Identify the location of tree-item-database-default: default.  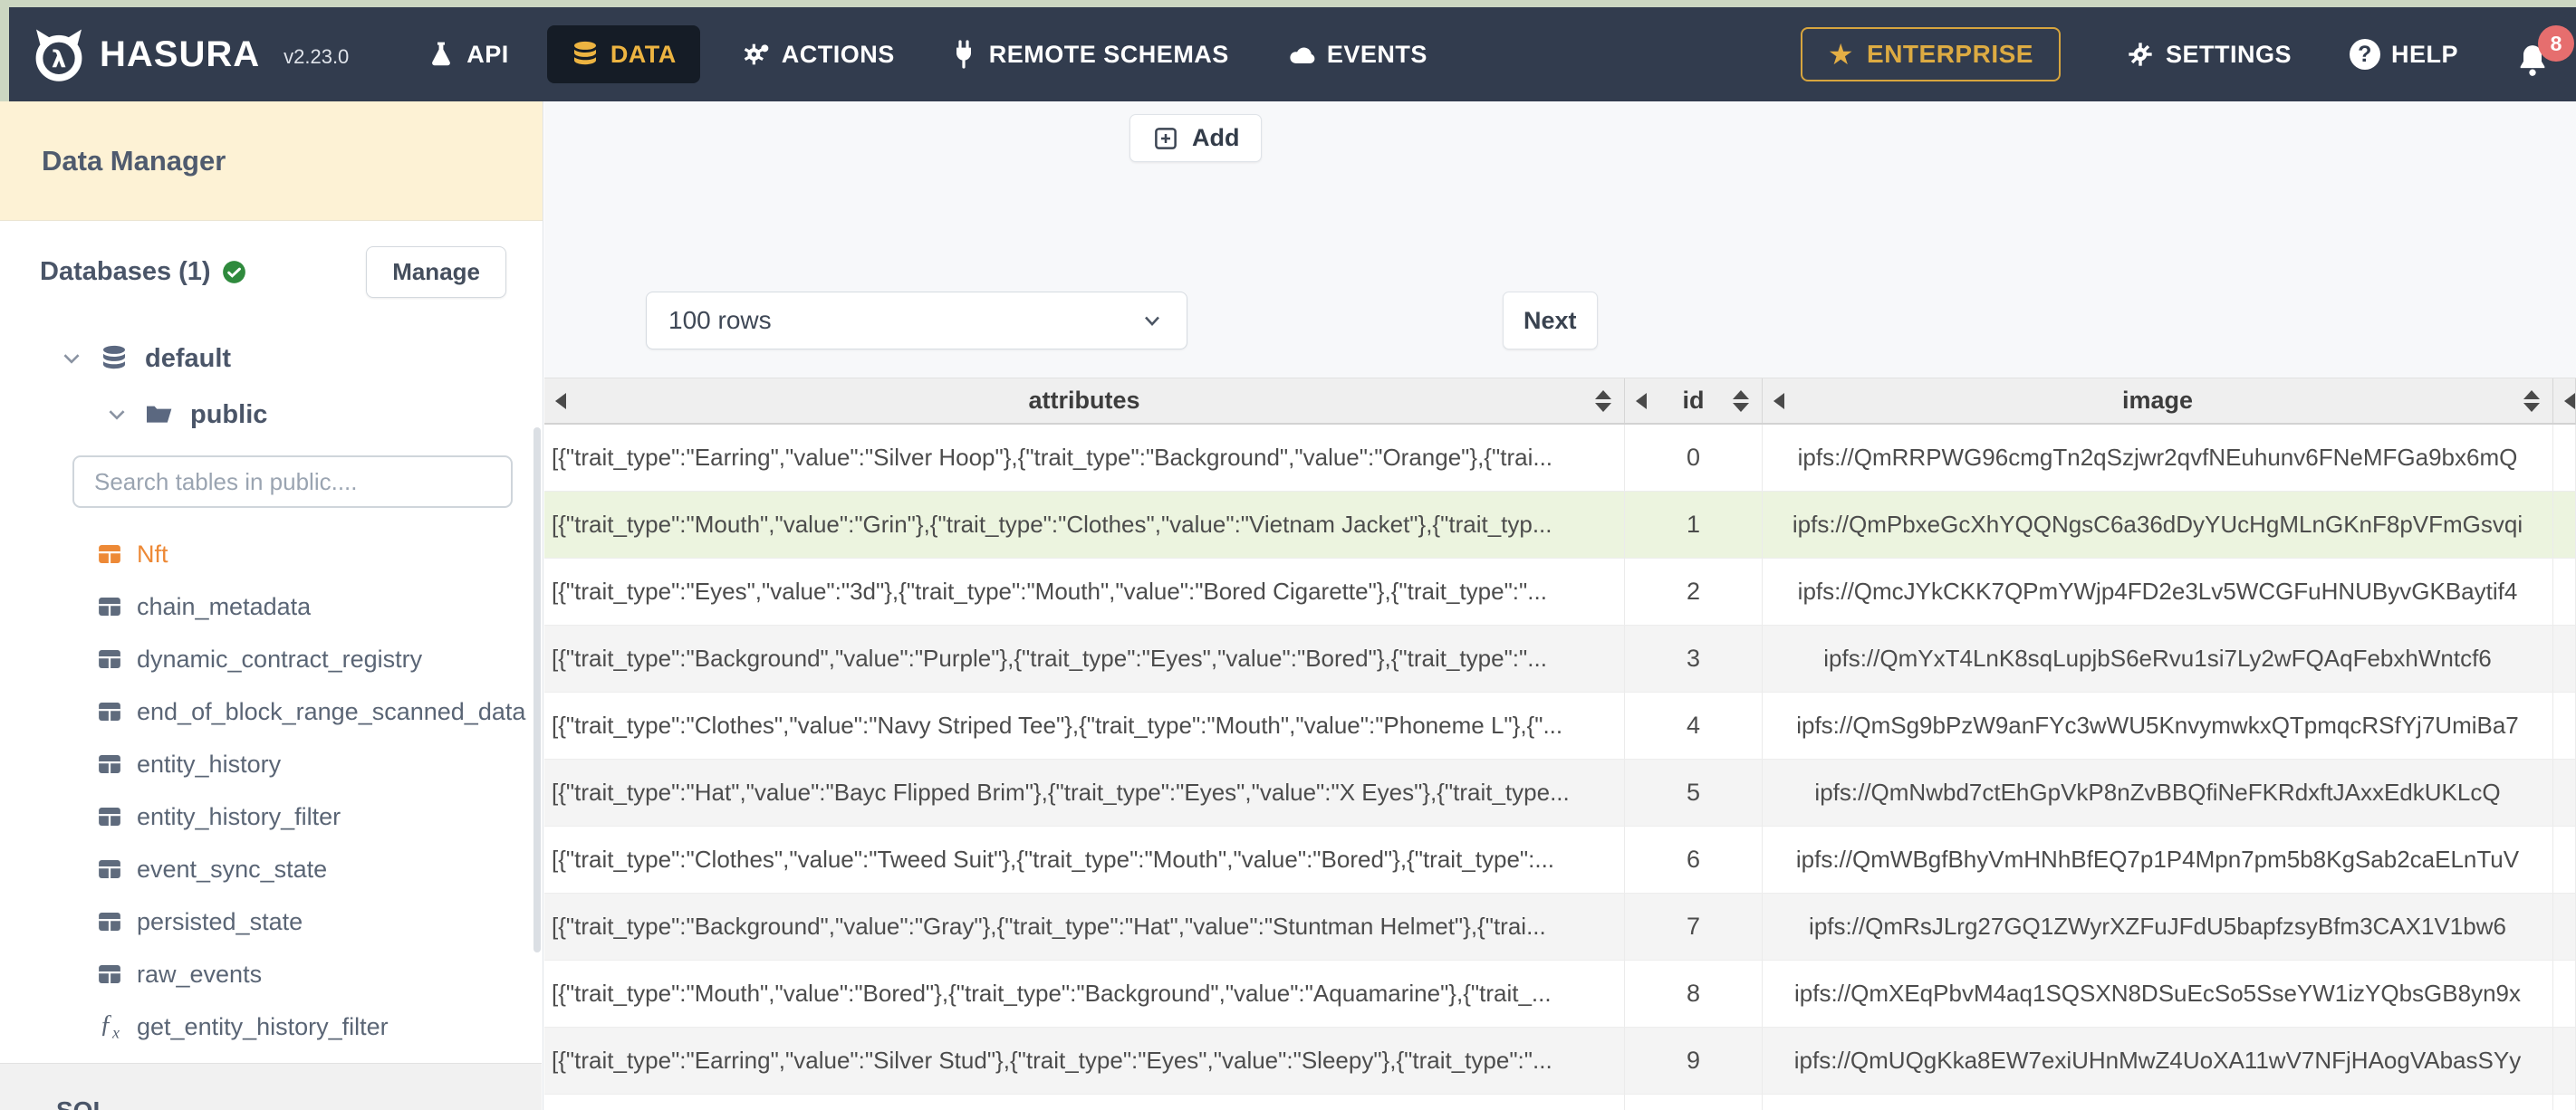
(273, 358).